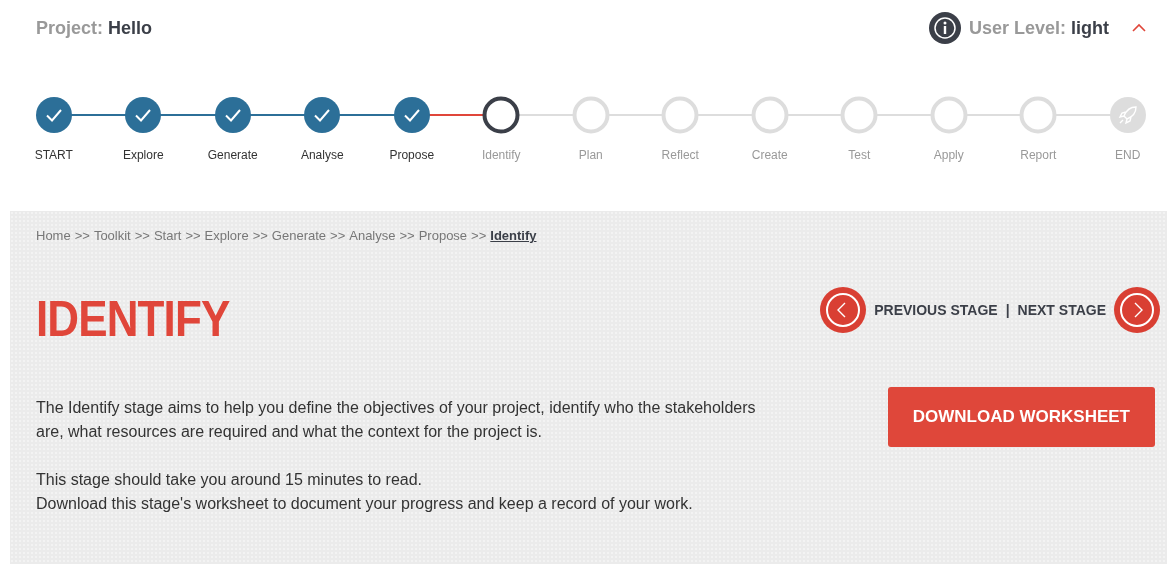  Describe the element at coordinates (501, 155) in the screenshot. I see `step-label: Identify` at that location.